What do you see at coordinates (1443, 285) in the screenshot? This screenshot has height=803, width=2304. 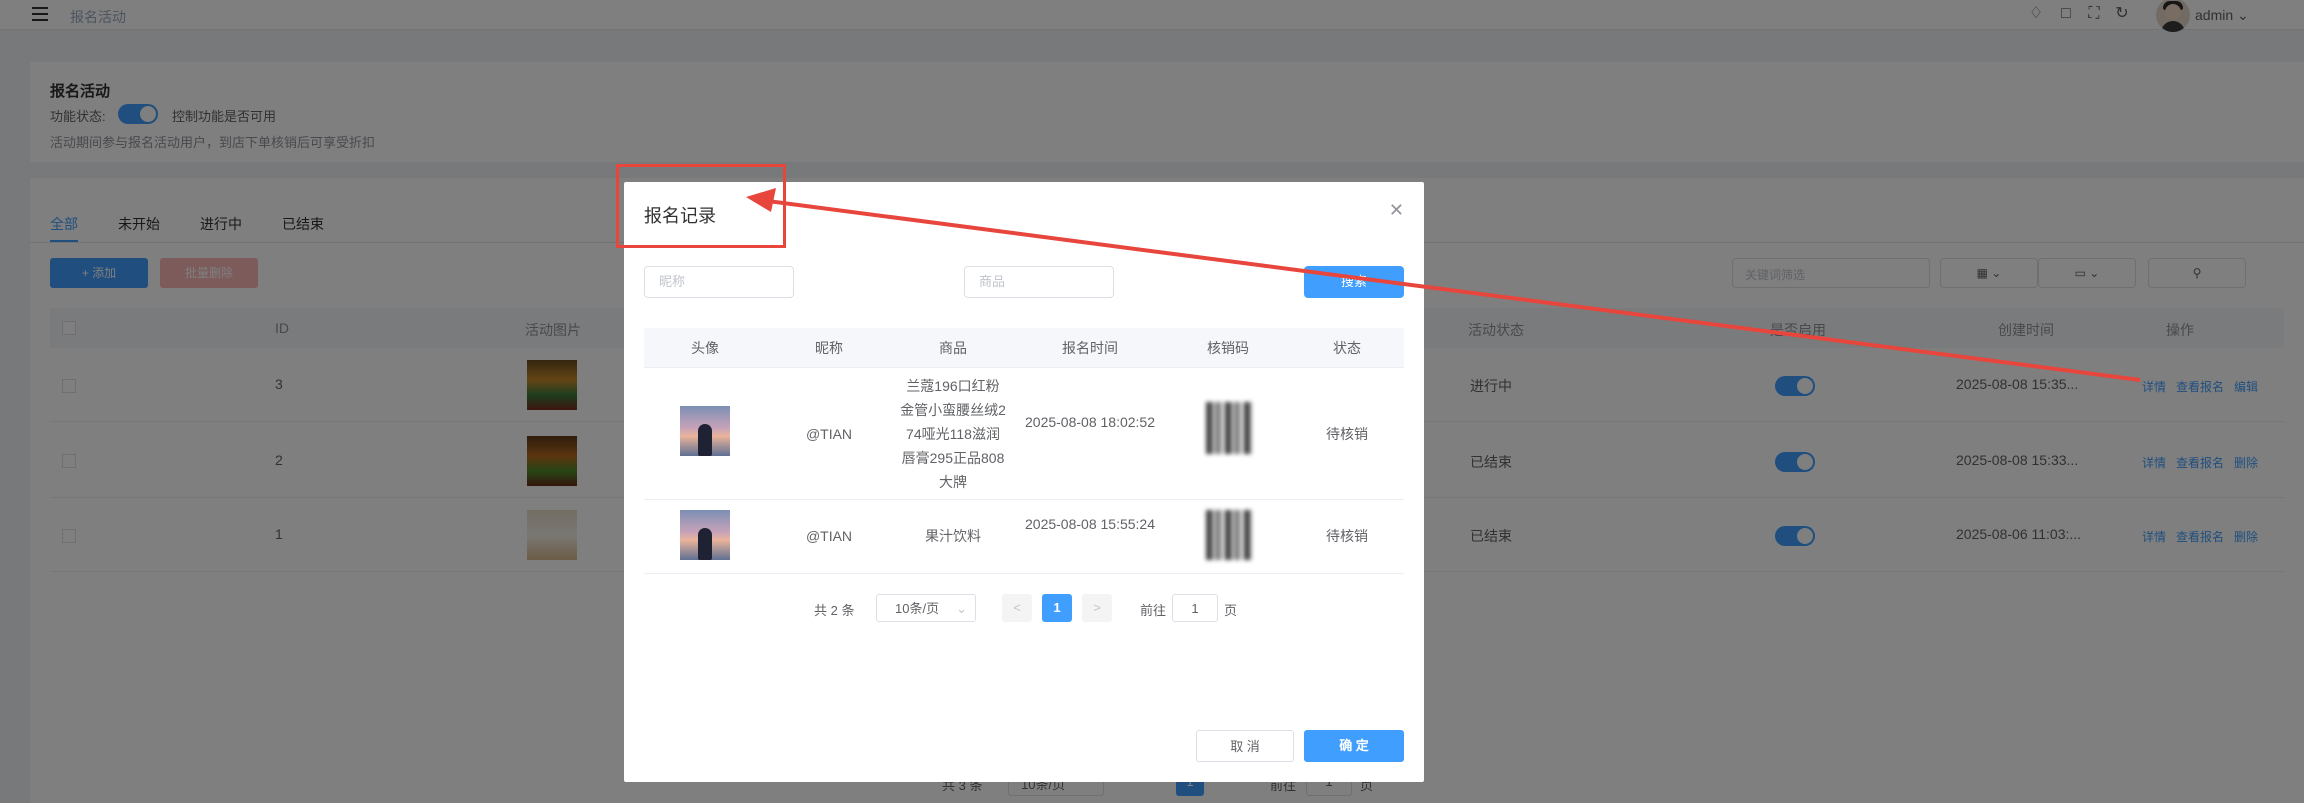 I see `annotation-arrow` at bounding box center [1443, 285].